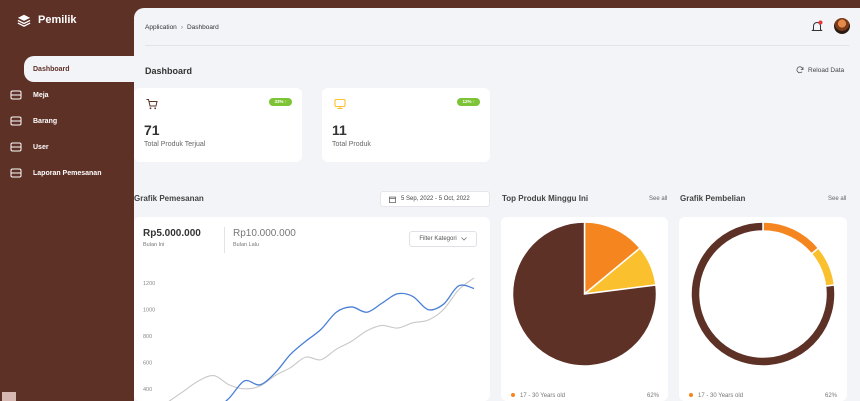 This screenshot has width=860, height=401. What do you see at coordinates (57, 20) in the screenshot?
I see `app-title: Pemilik` at bounding box center [57, 20].